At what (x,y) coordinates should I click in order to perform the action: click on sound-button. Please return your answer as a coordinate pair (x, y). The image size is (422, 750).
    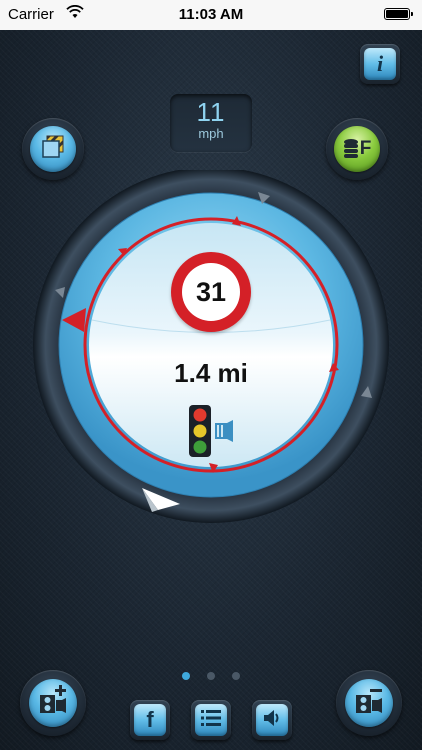
    Looking at the image, I should click on (272, 720).